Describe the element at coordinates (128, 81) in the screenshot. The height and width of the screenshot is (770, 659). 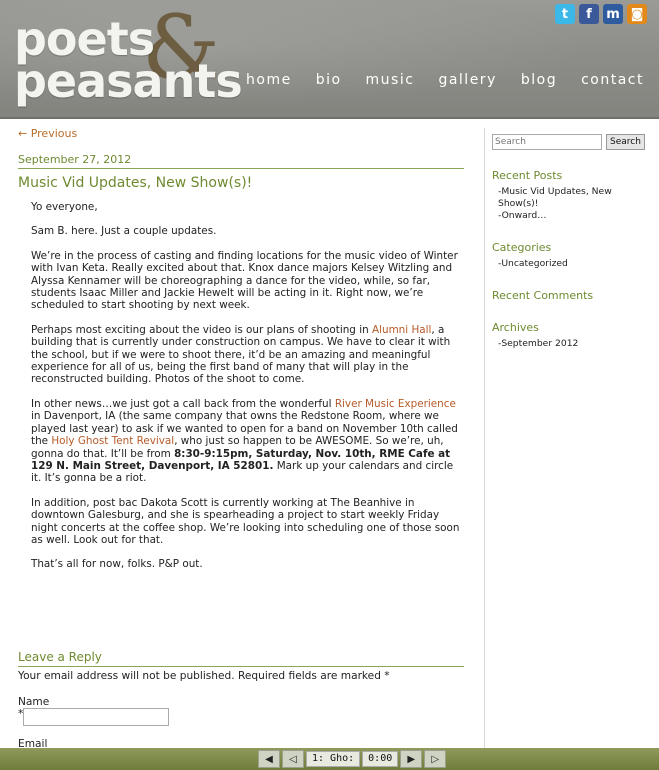
I see `logo-line-peasants: peasants` at that location.